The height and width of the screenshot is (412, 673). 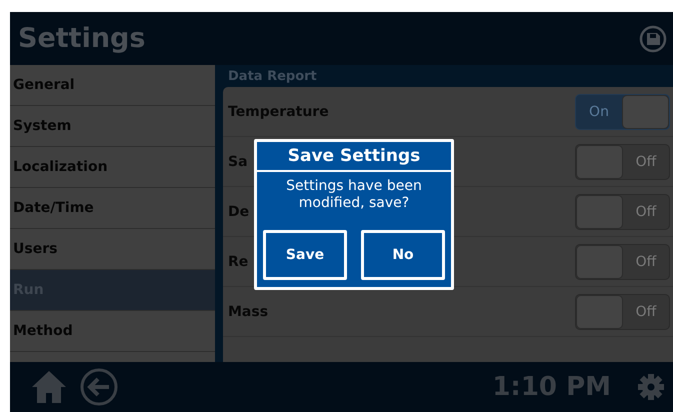 I want to click on home-icon, so click(x=49, y=387).